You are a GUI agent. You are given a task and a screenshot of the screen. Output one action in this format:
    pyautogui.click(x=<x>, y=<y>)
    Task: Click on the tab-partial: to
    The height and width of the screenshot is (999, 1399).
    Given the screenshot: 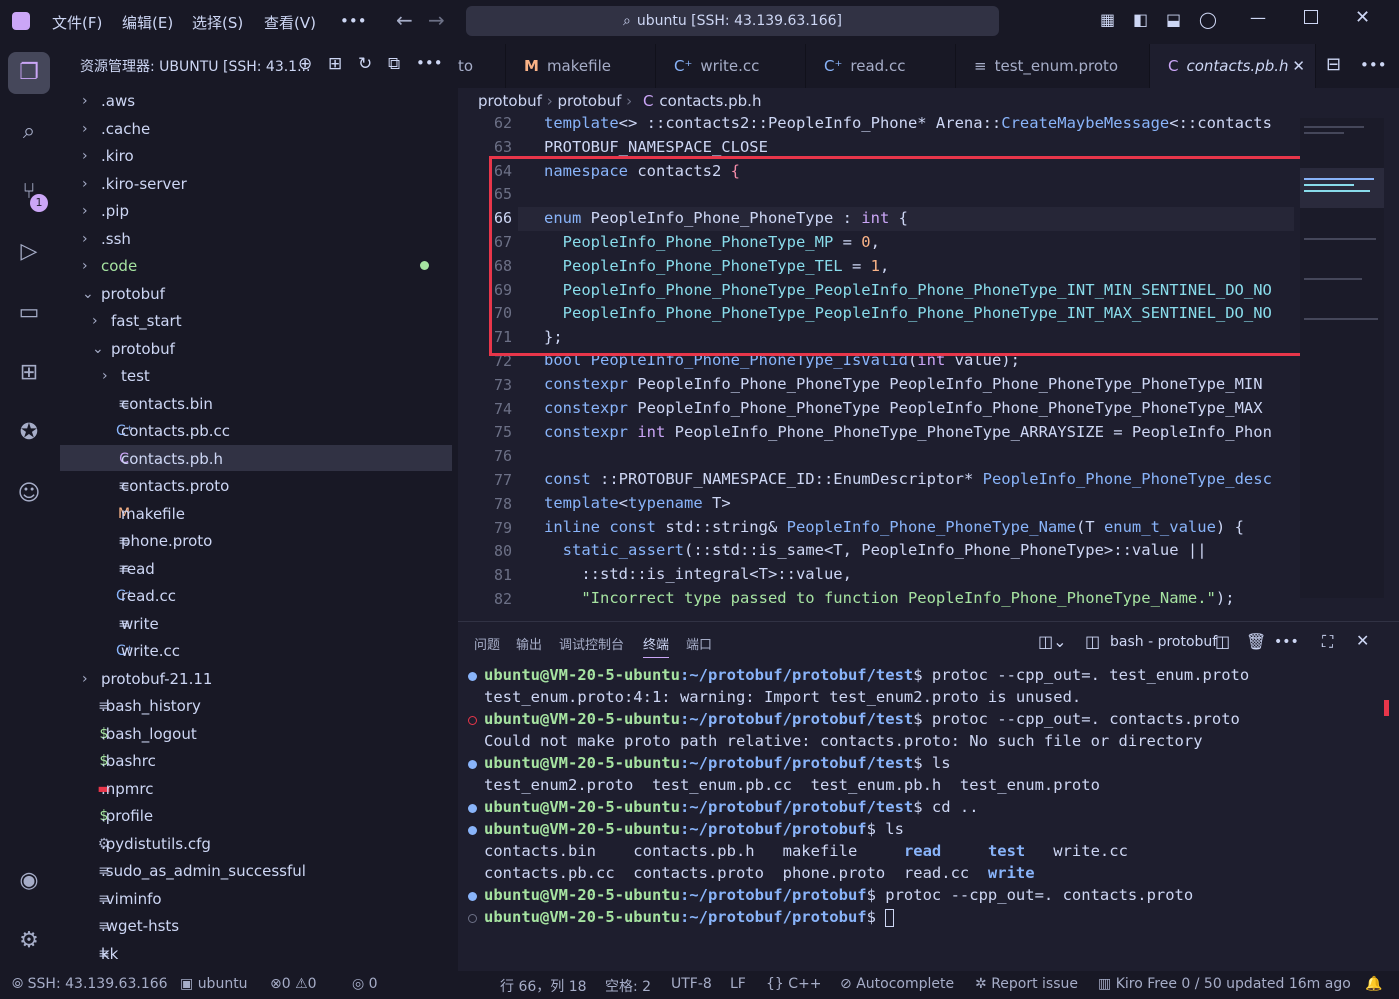 What is the action you would take?
    pyautogui.click(x=482, y=66)
    